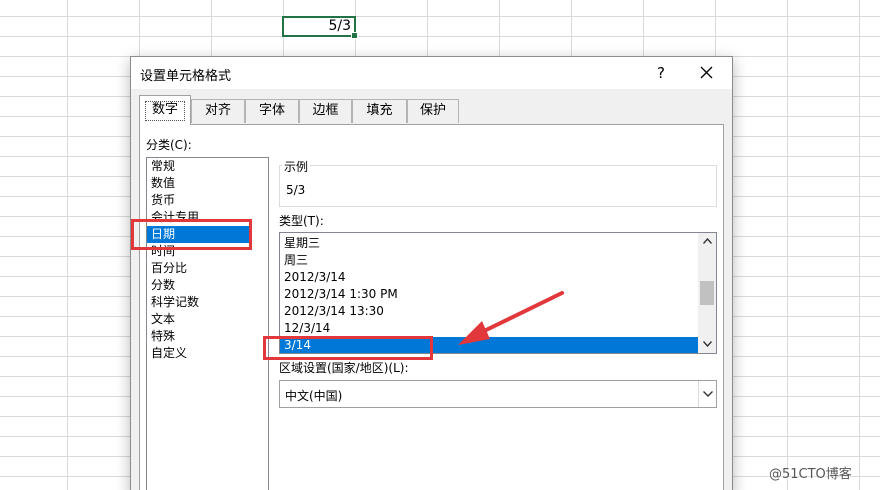  What do you see at coordinates (218, 111) in the screenshot?
I see `tab-alignment: 对齐` at bounding box center [218, 111].